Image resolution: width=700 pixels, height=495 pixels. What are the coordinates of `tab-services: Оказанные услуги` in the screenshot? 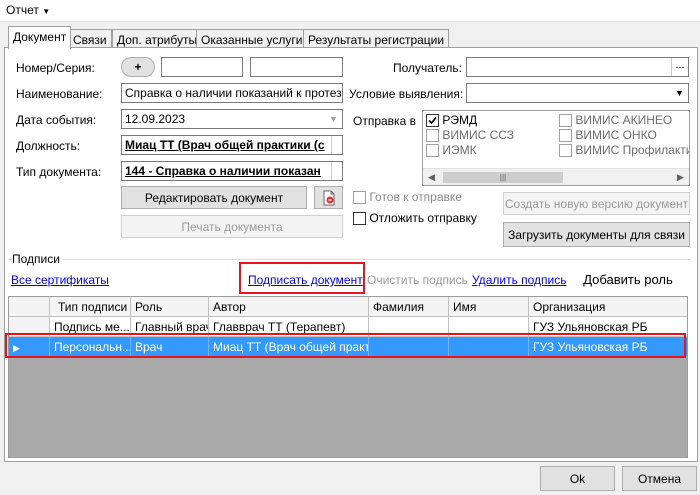 It's located at (252, 39).